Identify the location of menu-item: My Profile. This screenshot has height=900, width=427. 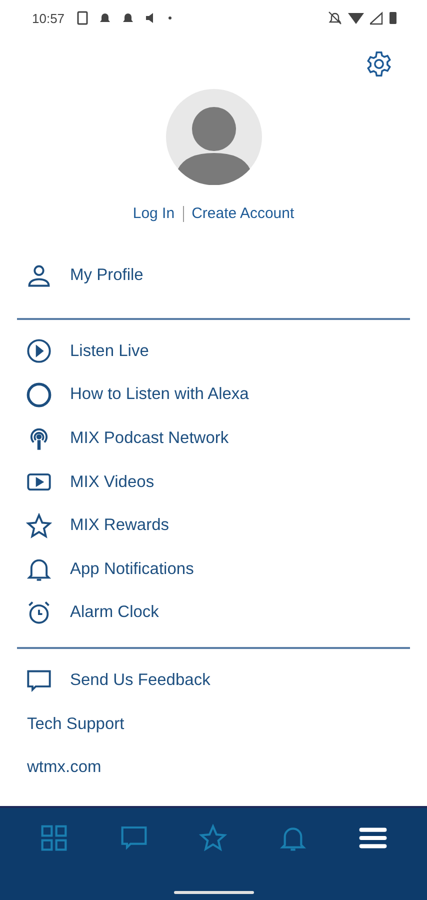
(213, 276).